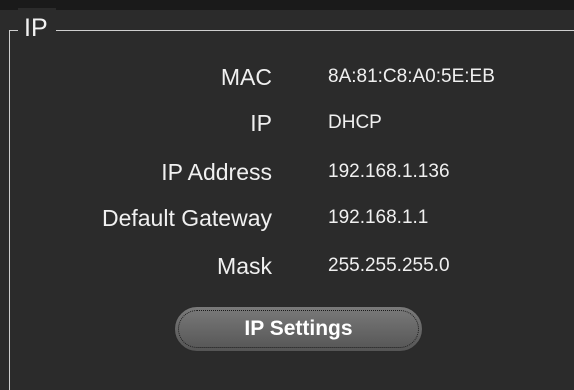 Image resolution: width=574 pixels, height=390 pixels. Describe the element at coordinates (216, 172) in the screenshot. I see `ip-address-label: IP Address` at that location.